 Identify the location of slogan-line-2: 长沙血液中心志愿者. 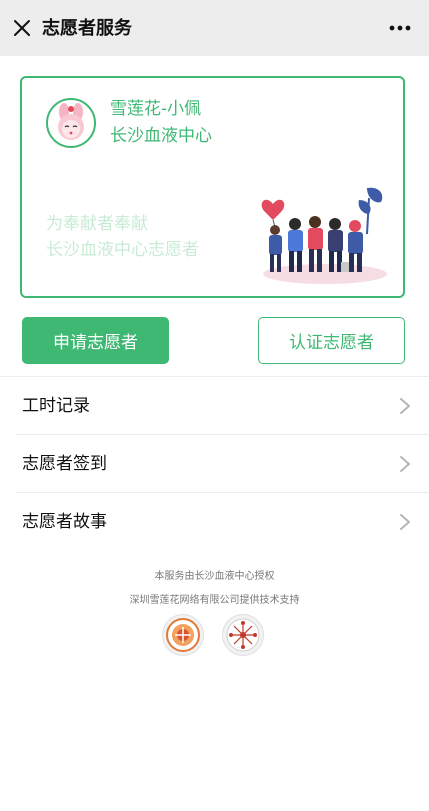
(122, 250).